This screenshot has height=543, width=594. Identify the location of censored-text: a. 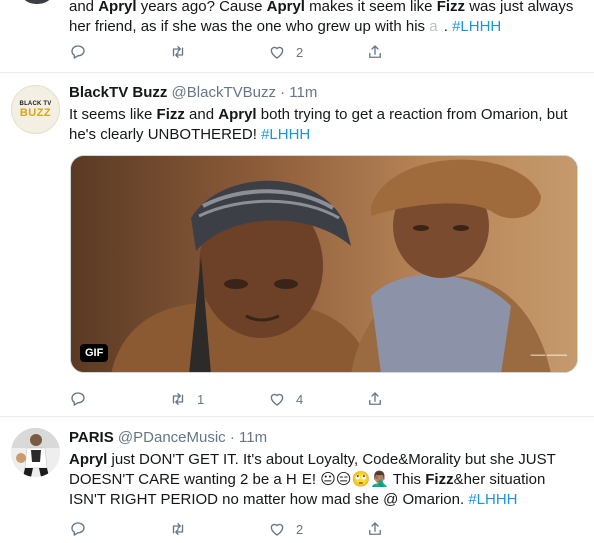
(436, 26).